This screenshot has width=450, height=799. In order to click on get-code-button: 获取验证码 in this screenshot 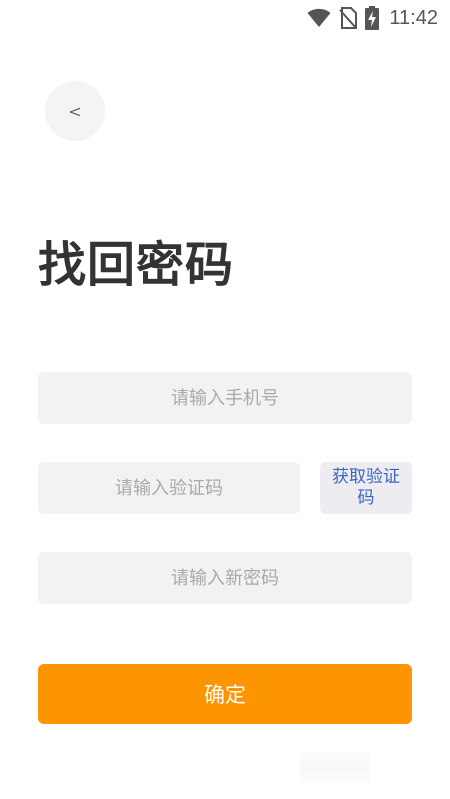, I will do `click(366, 488)`.